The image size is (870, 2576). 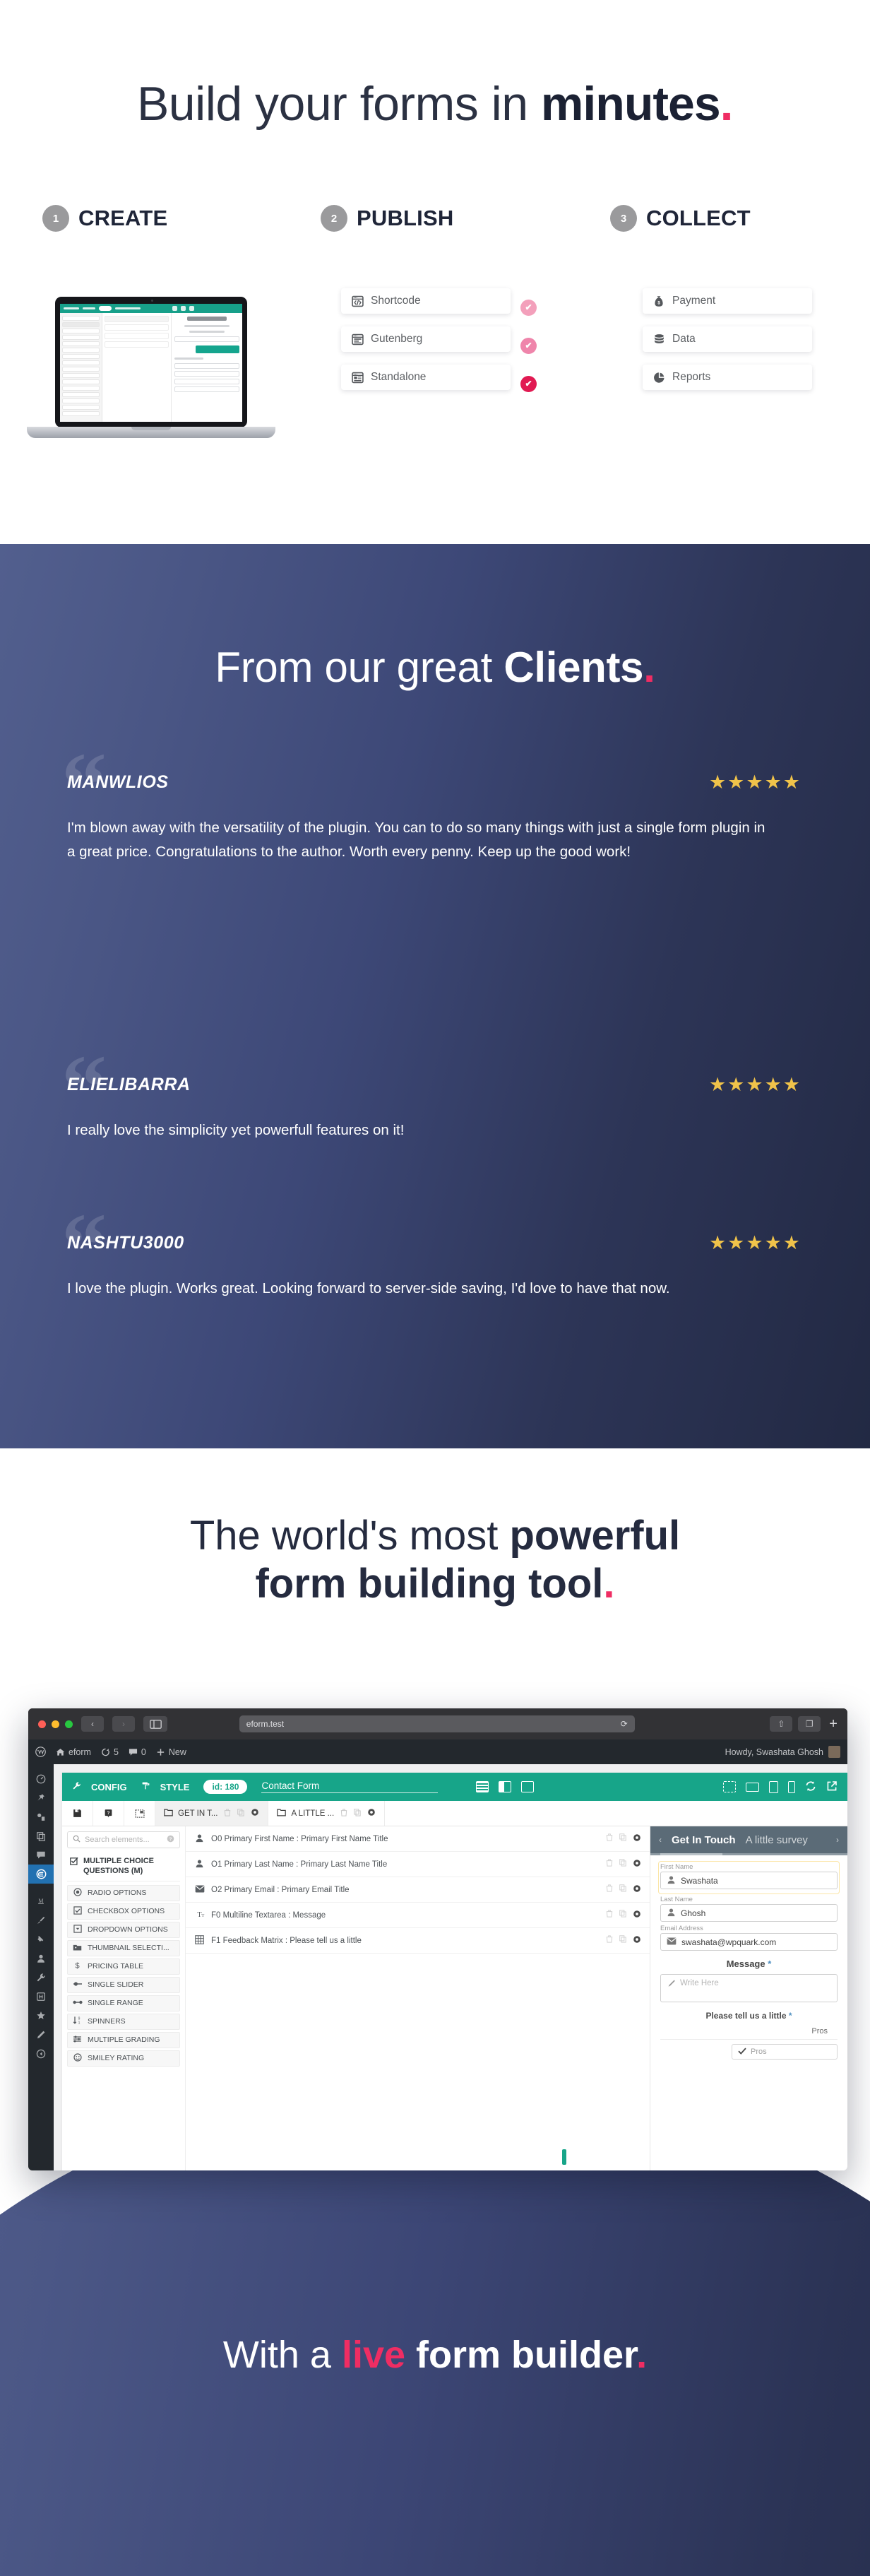 I want to click on search-elements-input: Search elements... ?, so click(x=124, y=1839).